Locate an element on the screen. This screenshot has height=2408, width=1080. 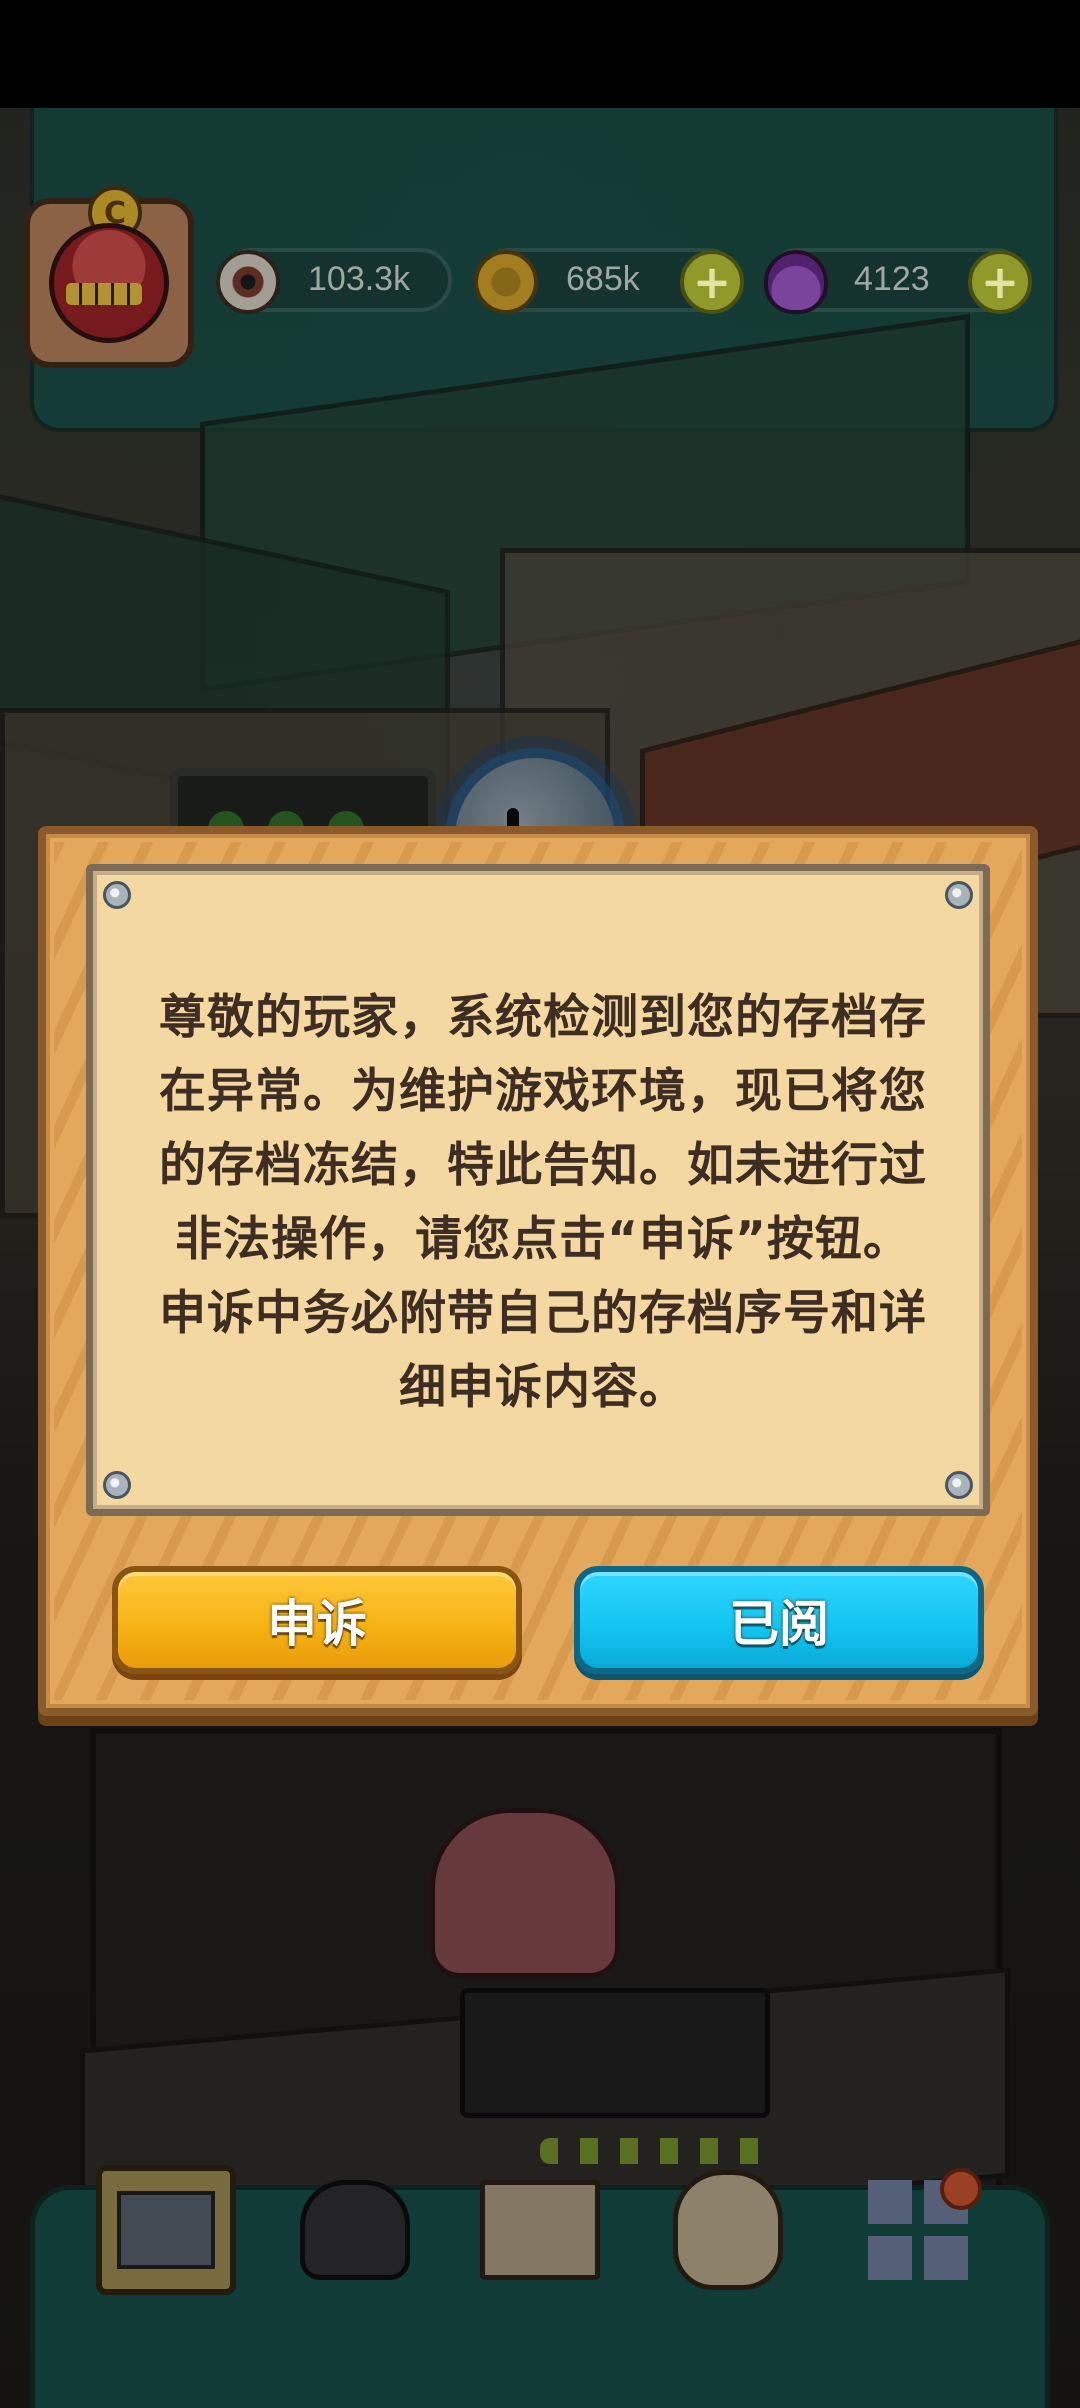
book-icon is located at coordinates (540, 2230).